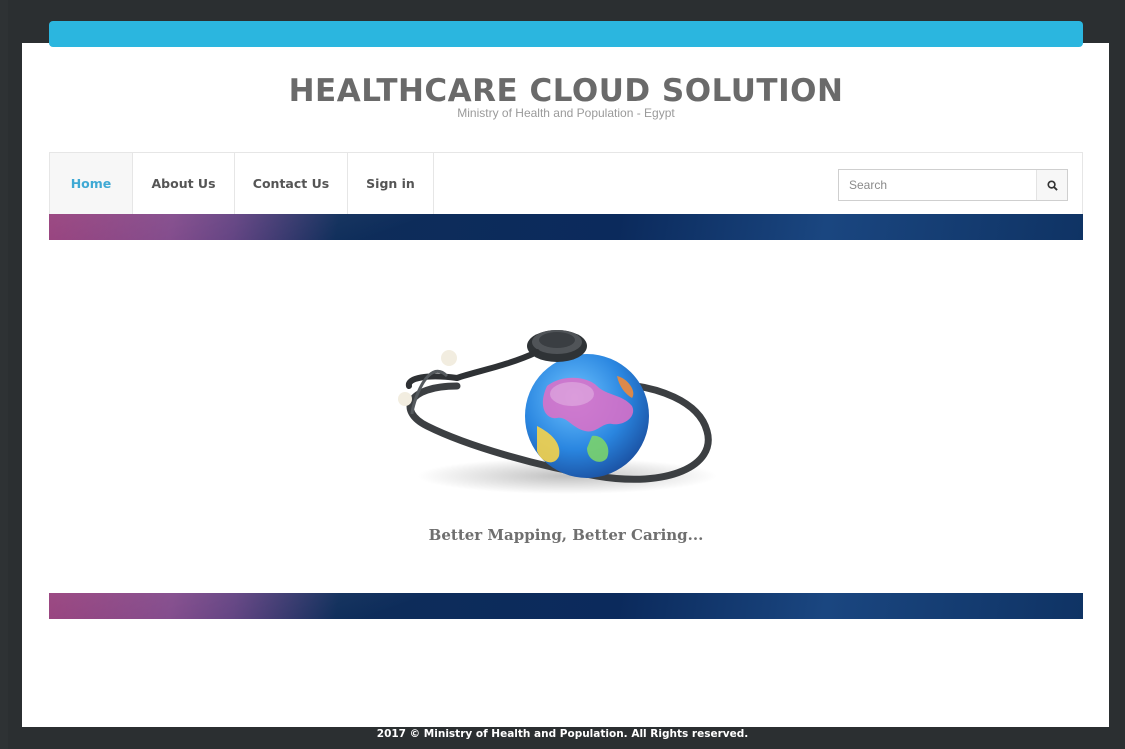 Image resolution: width=1125 pixels, height=749 pixels. Describe the element at coordinates (91, 184) in the screenshot. I see `nav-item-home: Home` at that location.